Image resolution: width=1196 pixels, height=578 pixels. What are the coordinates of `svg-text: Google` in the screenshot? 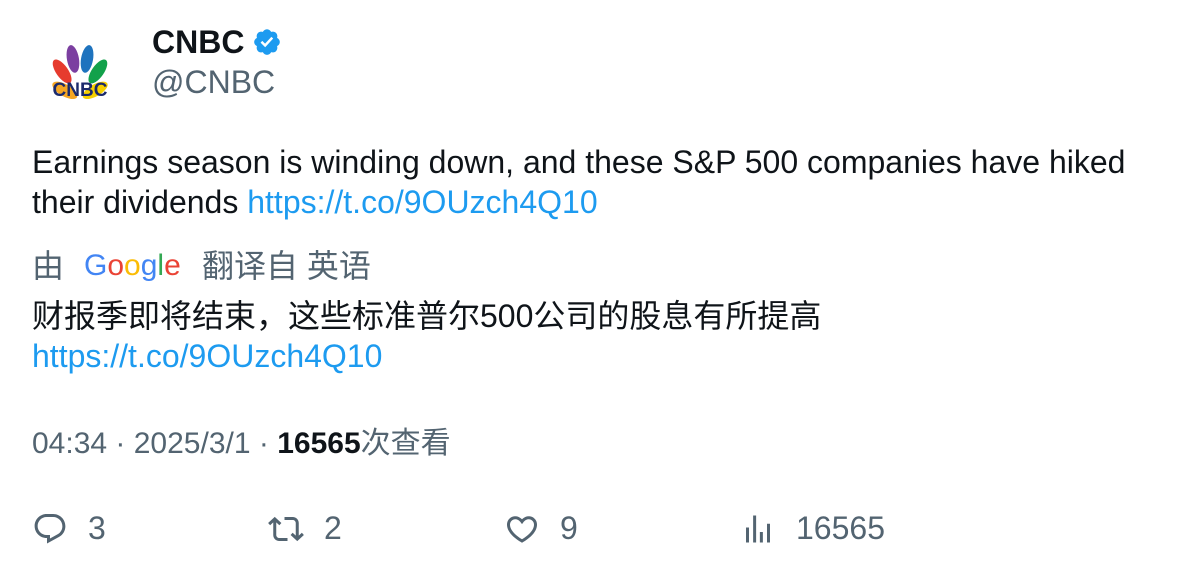 It's located at (132, 265).